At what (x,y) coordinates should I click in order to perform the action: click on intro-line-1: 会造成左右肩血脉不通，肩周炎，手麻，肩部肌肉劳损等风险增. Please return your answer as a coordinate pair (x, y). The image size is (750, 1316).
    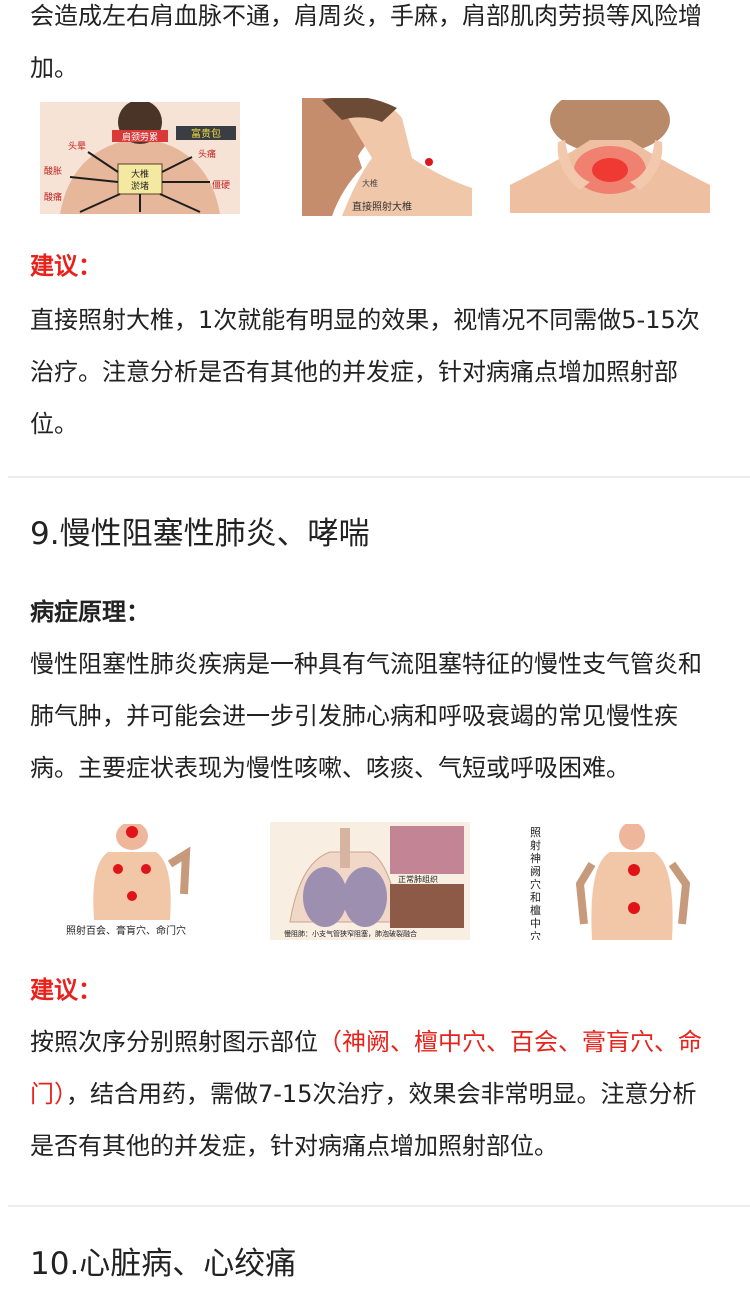
    Looking at the image, I should click on (366, 16).